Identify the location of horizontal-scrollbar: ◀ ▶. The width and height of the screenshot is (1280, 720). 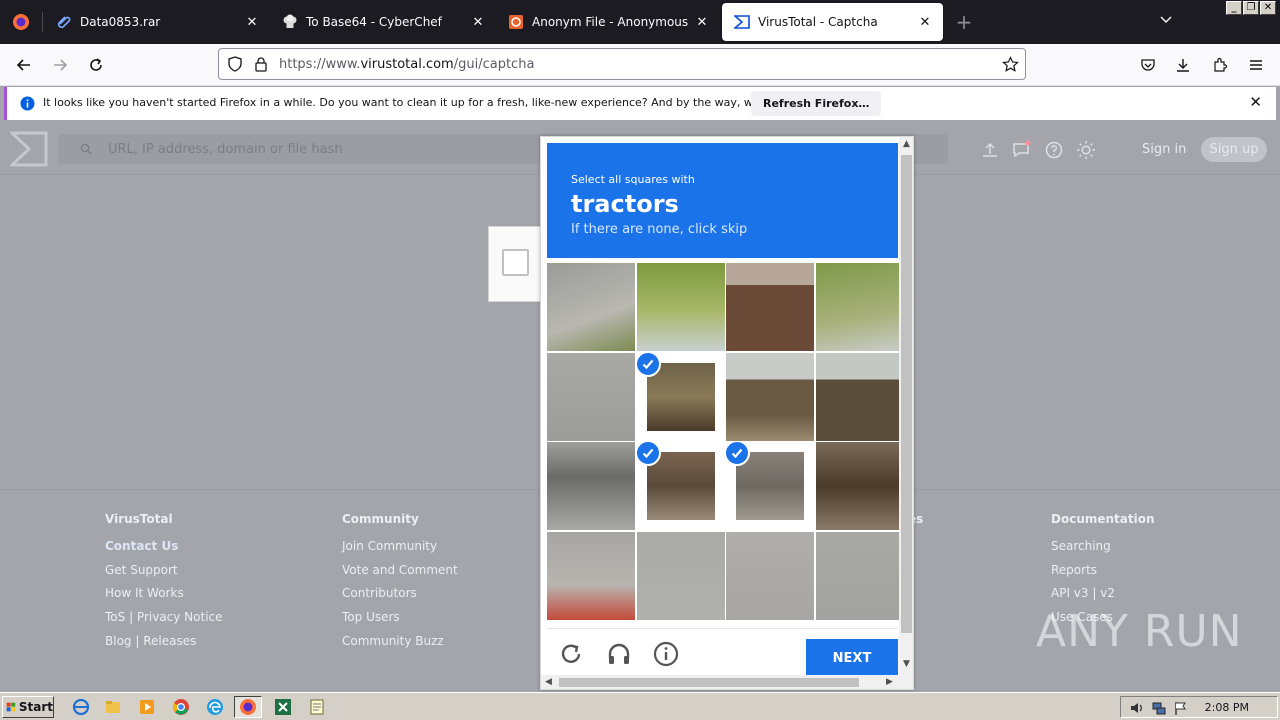
(727, 682).